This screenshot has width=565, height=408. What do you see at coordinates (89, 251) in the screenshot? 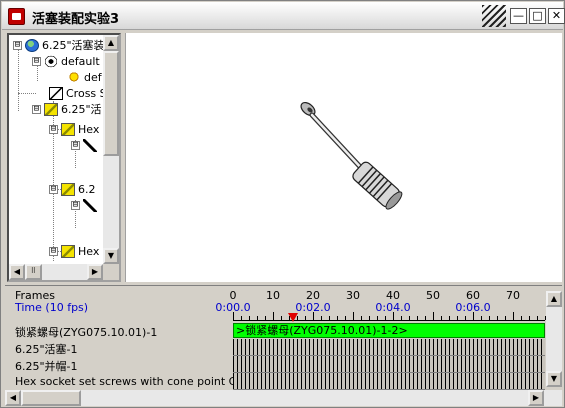
I see `tree-item-label: Hex` at bounding box center [89, 251].